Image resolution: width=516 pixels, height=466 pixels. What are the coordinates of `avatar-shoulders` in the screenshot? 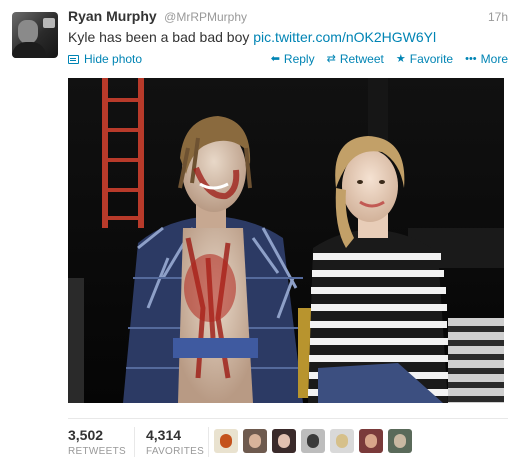 It's located at (29, 50).